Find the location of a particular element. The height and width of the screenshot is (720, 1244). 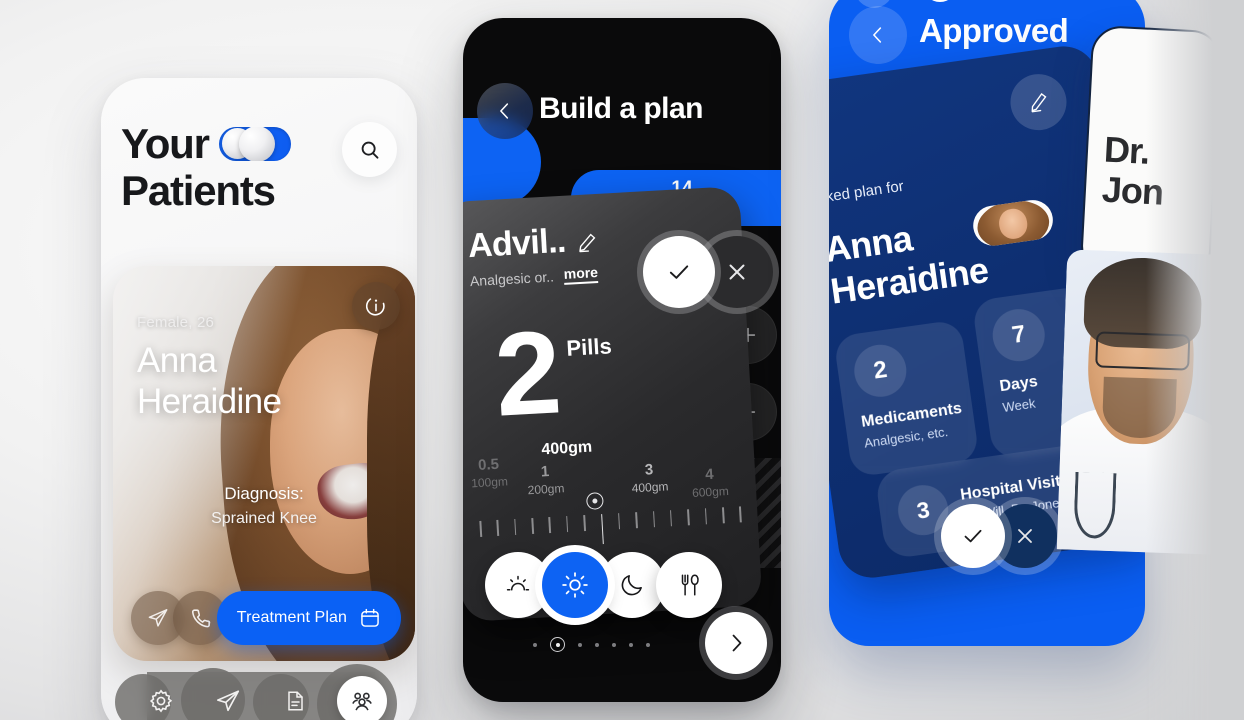

stat-card-medicaments: 2 Medicaments Analgesic, etc. is located at coordinates (906, 398).